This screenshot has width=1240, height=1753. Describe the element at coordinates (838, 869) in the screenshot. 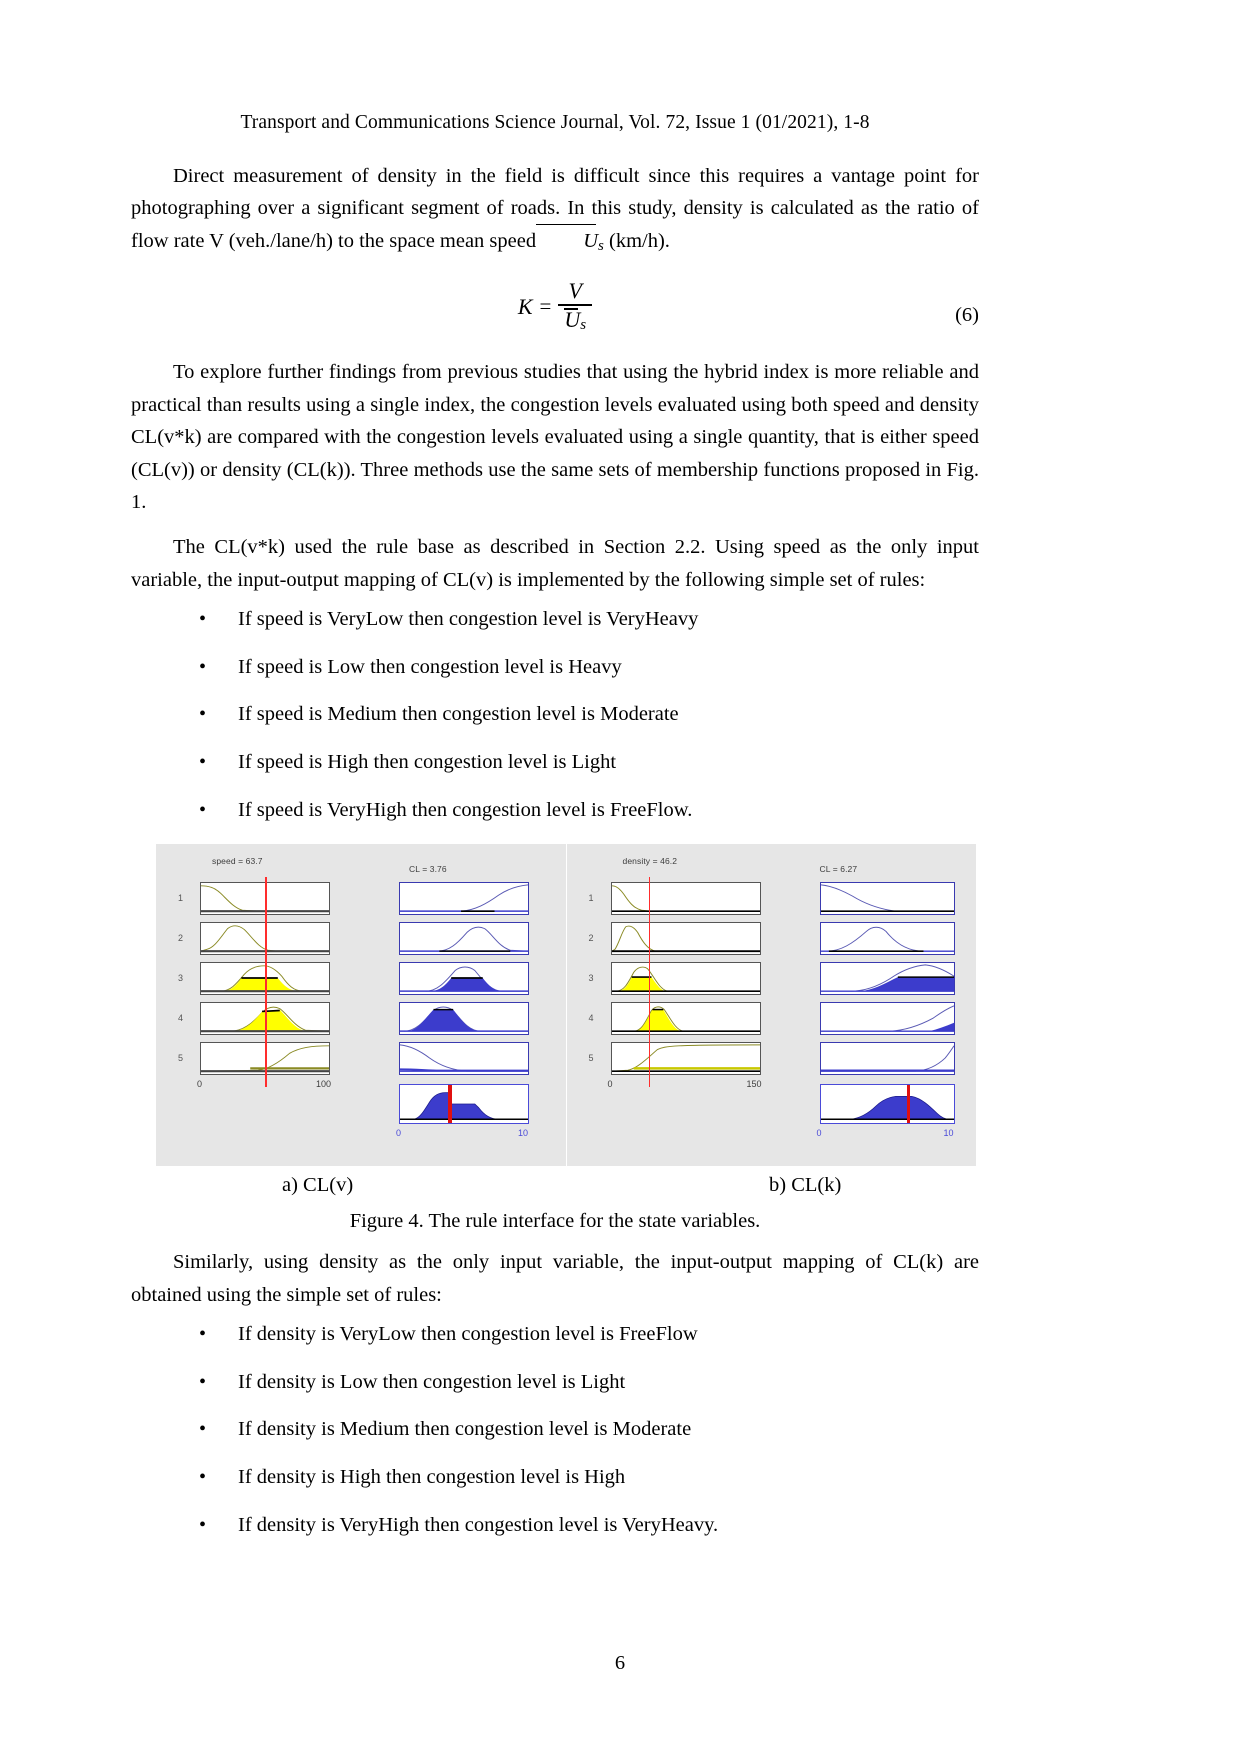

I see `panel-b-output-title: CL = 6.27` at that location.